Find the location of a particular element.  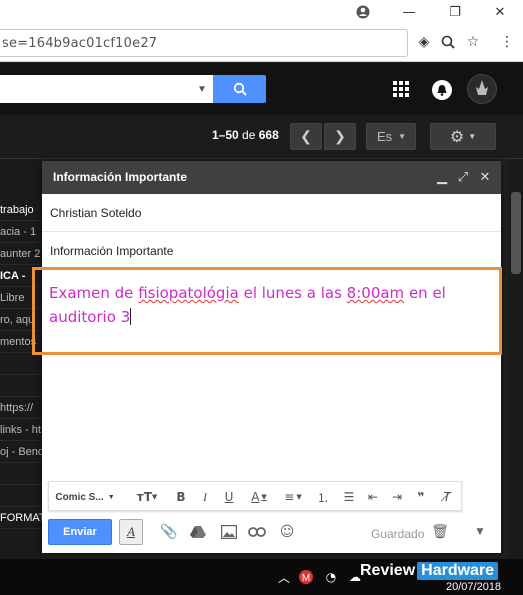

account-icon is located at coordinates (363, 12).